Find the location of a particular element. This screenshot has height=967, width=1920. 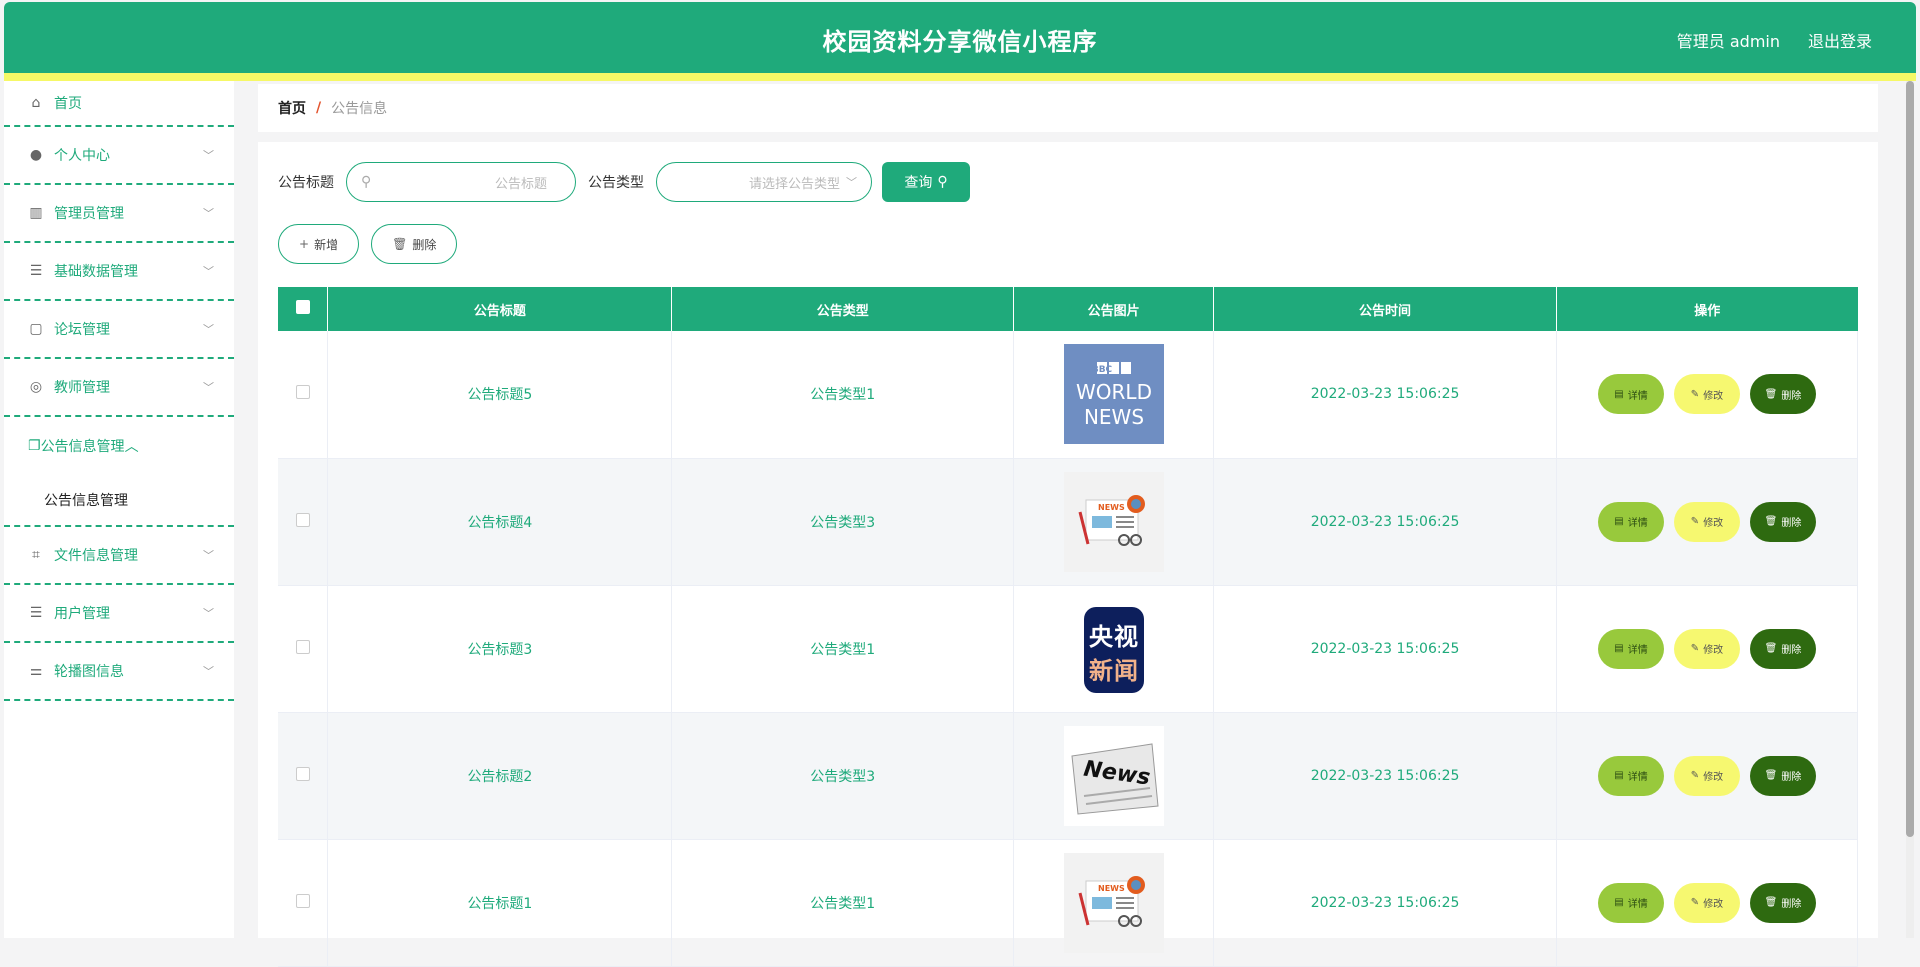

sidebar-item-label: 管理员管理 is located at coordinates (89, 214).